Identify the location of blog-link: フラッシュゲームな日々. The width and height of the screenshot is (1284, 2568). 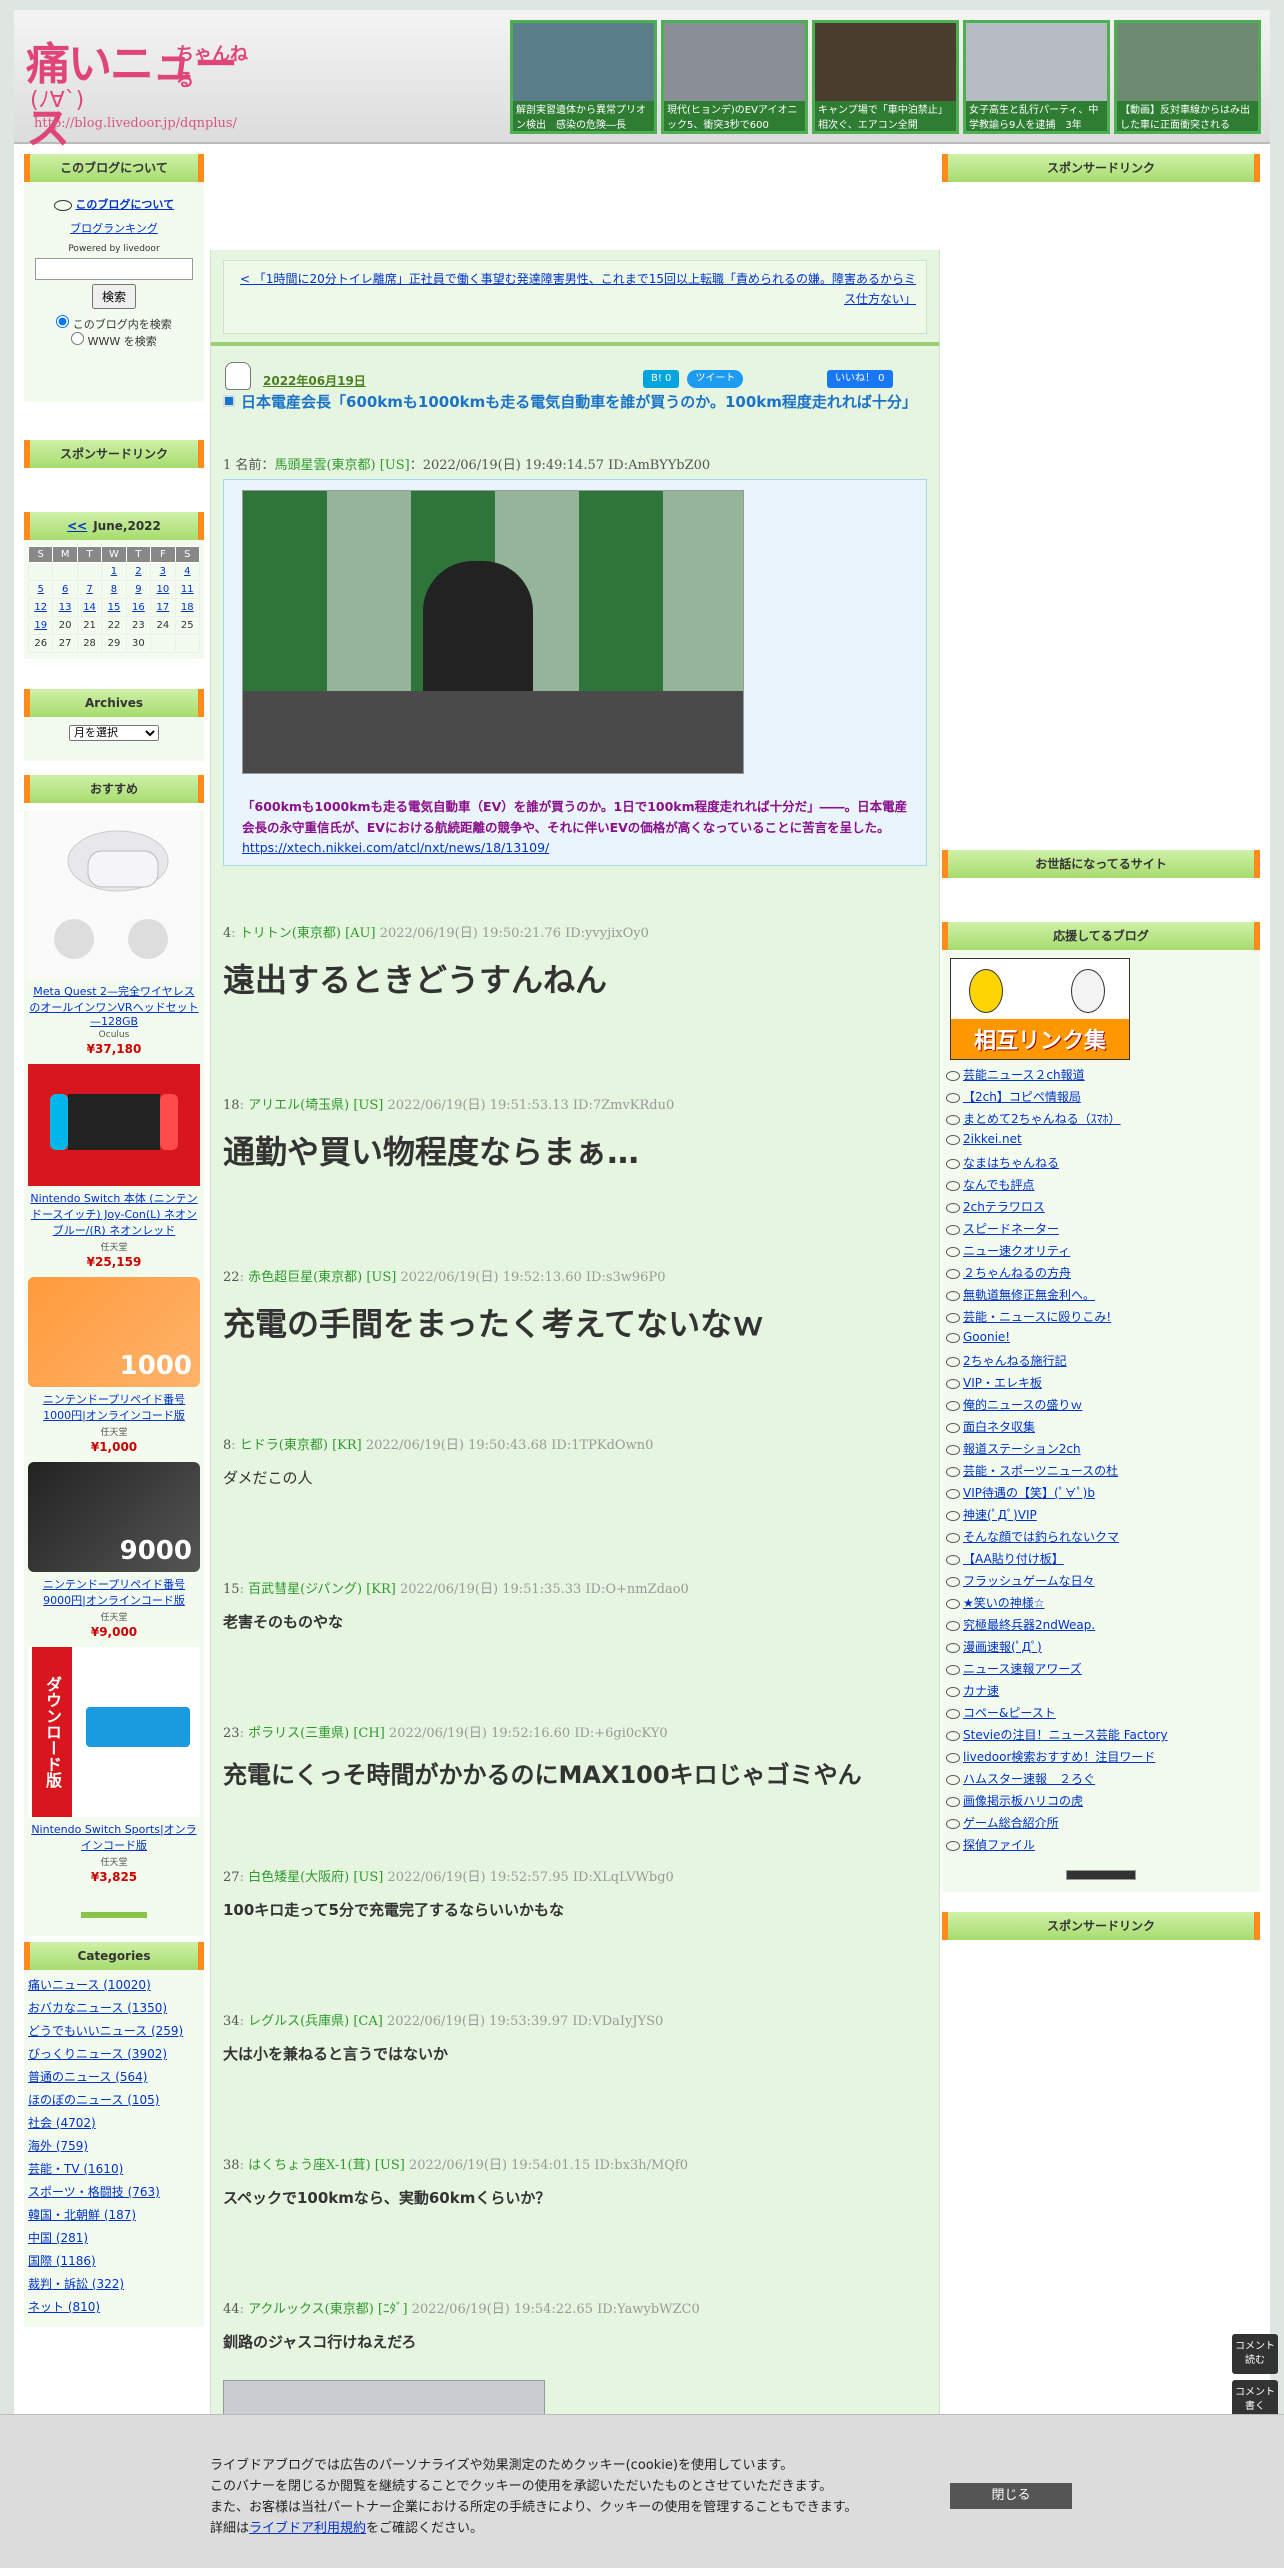
(1029, 1581).